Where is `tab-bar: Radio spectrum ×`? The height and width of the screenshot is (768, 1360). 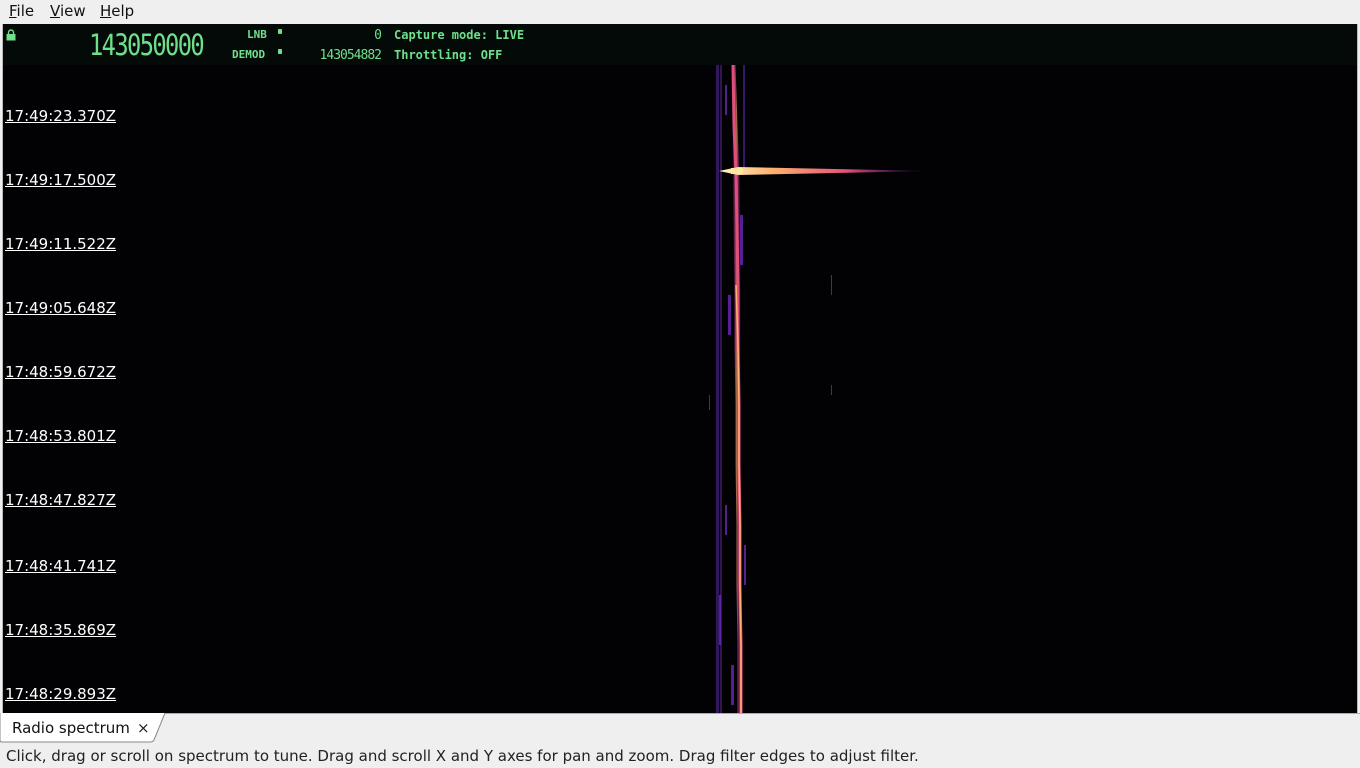 tab-bar: Radio spectrum × is located at coordinates (680, 728).